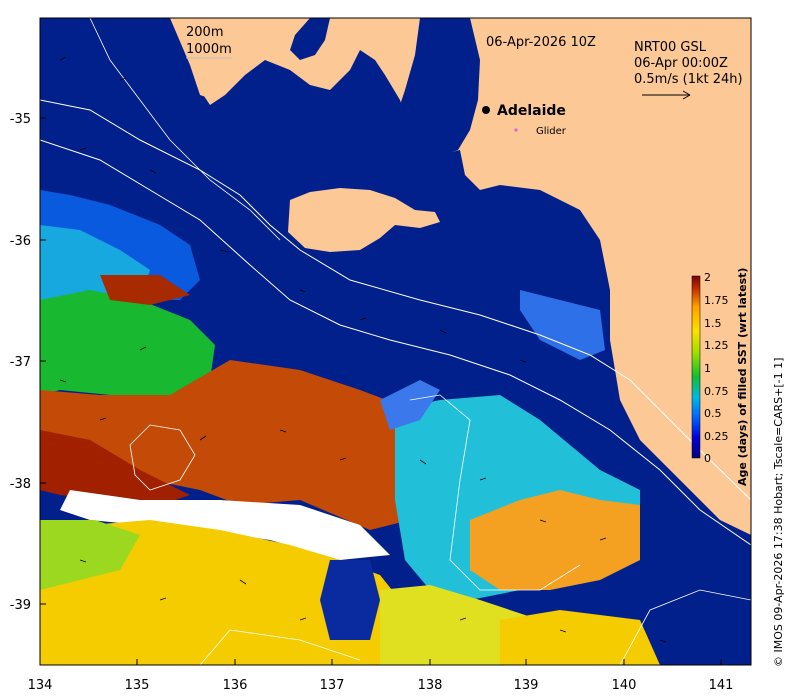 This screenshot has width=792, height=700. Describe the element at coordinates (551, 131) in the screenshot. I see `glider-label: Glider` at that location.